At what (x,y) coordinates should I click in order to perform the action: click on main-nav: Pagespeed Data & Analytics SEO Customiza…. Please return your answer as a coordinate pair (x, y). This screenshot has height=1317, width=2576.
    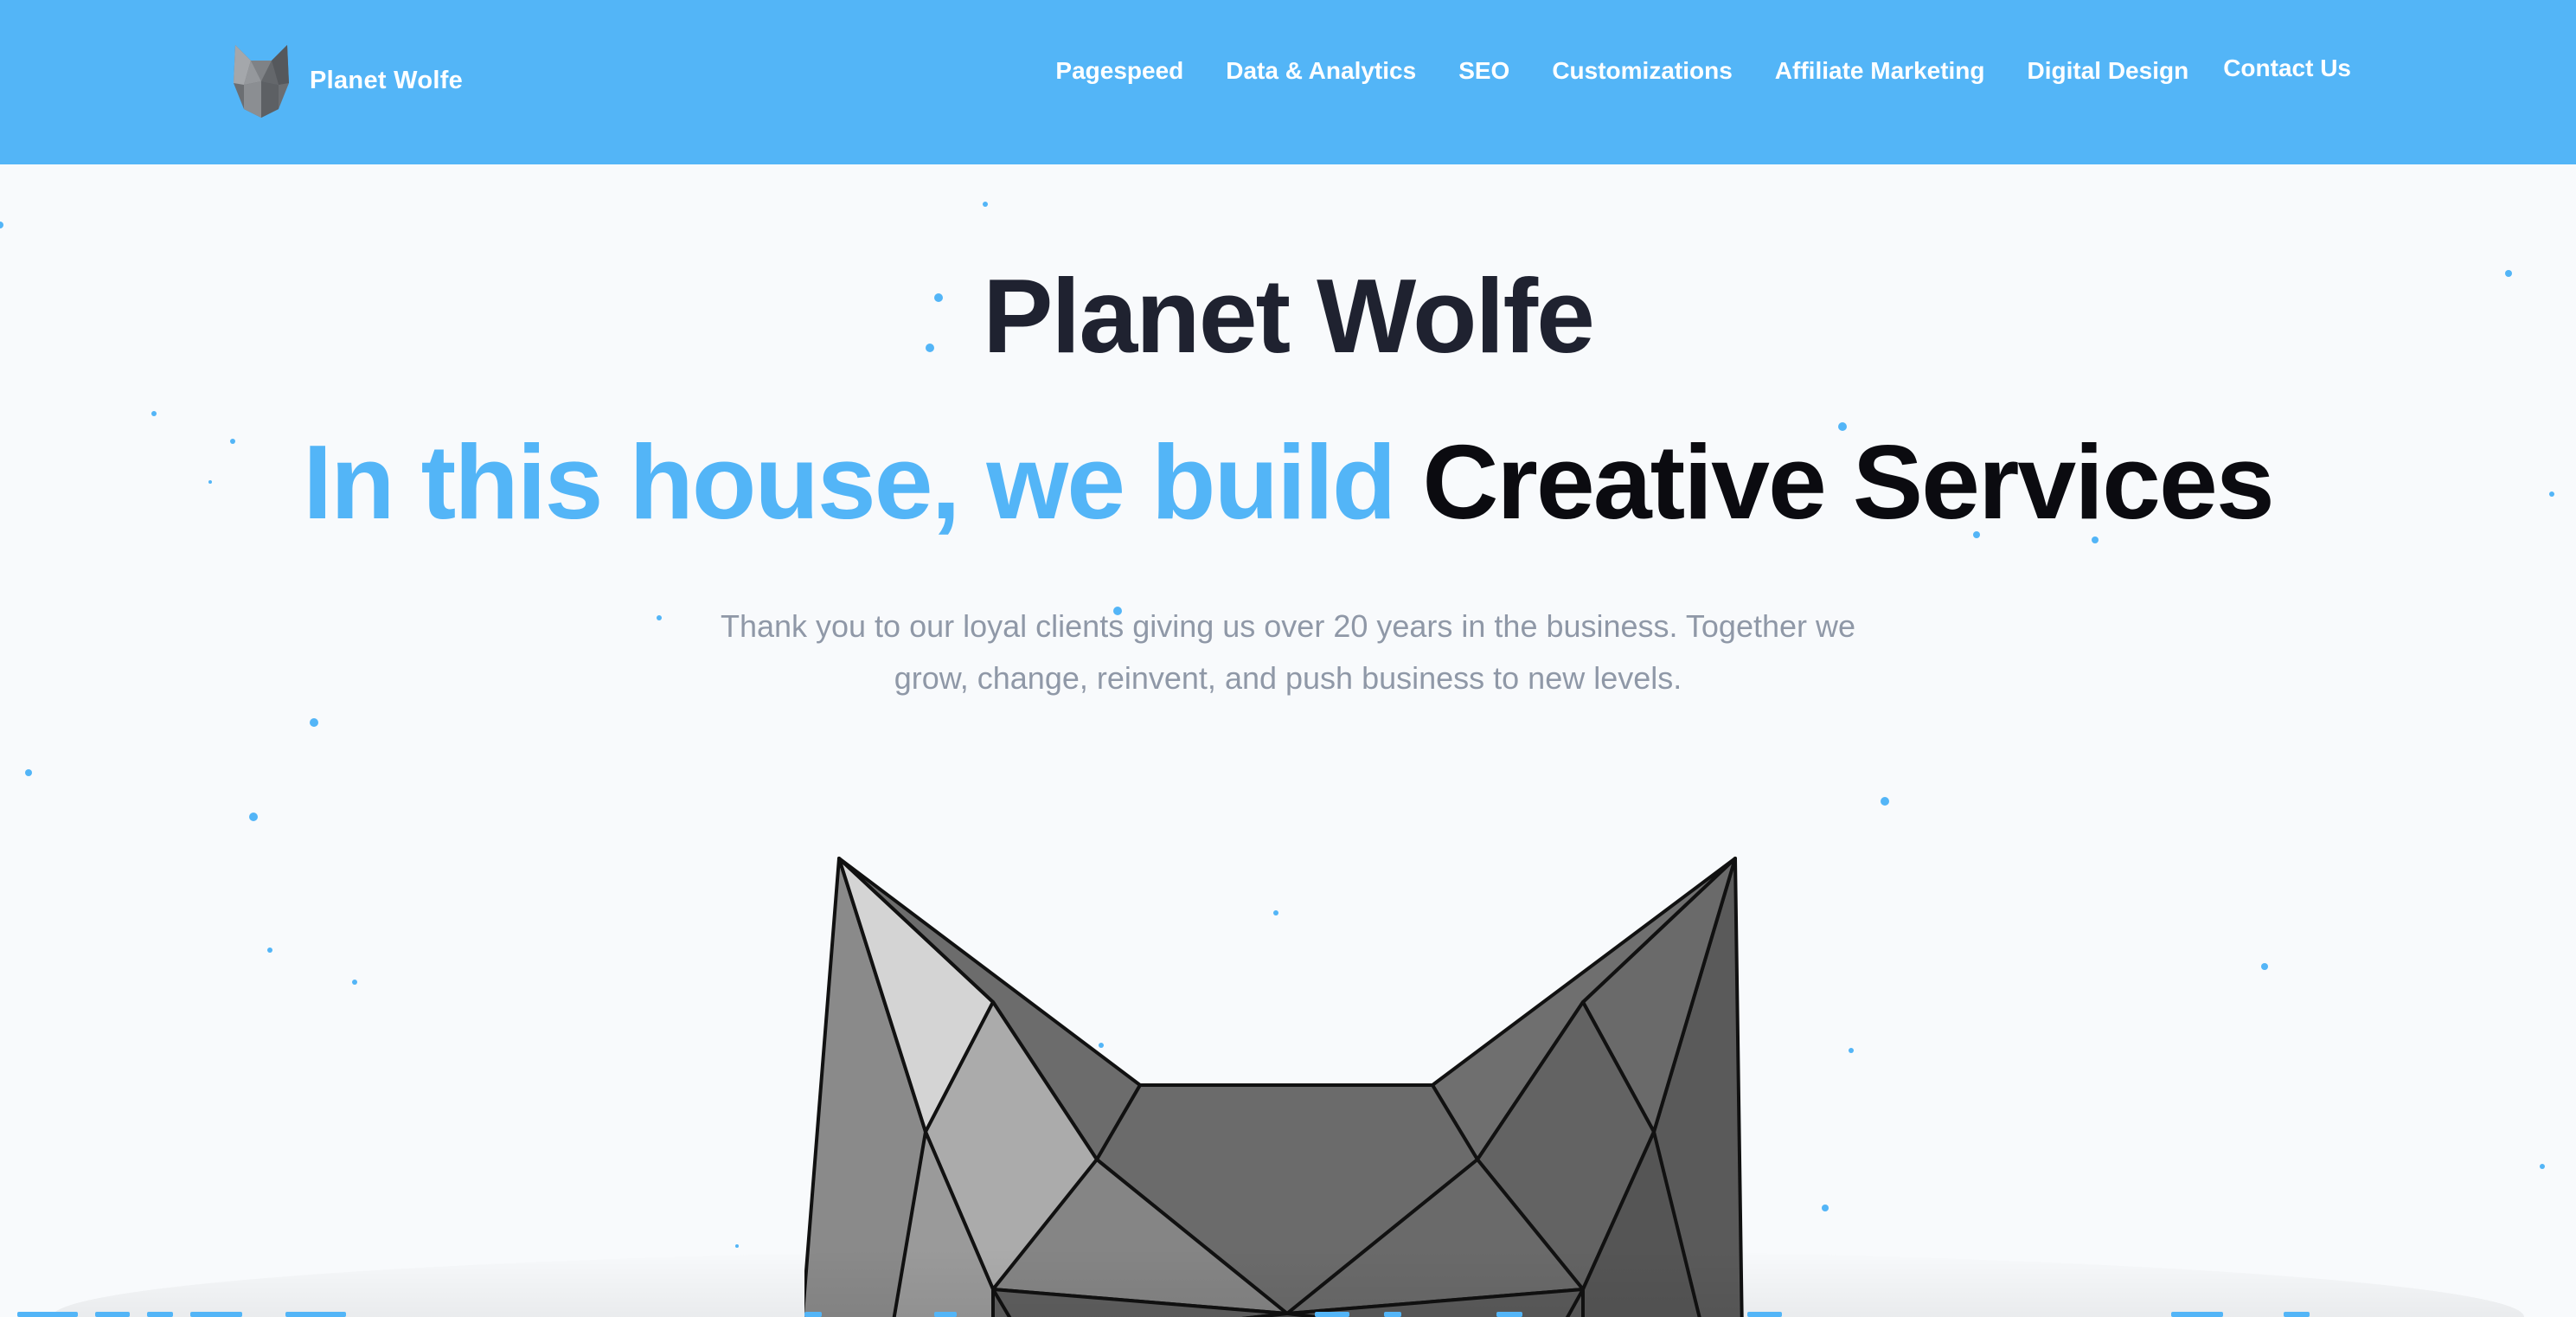
    Looking at the image, I should click on (1682, 70).